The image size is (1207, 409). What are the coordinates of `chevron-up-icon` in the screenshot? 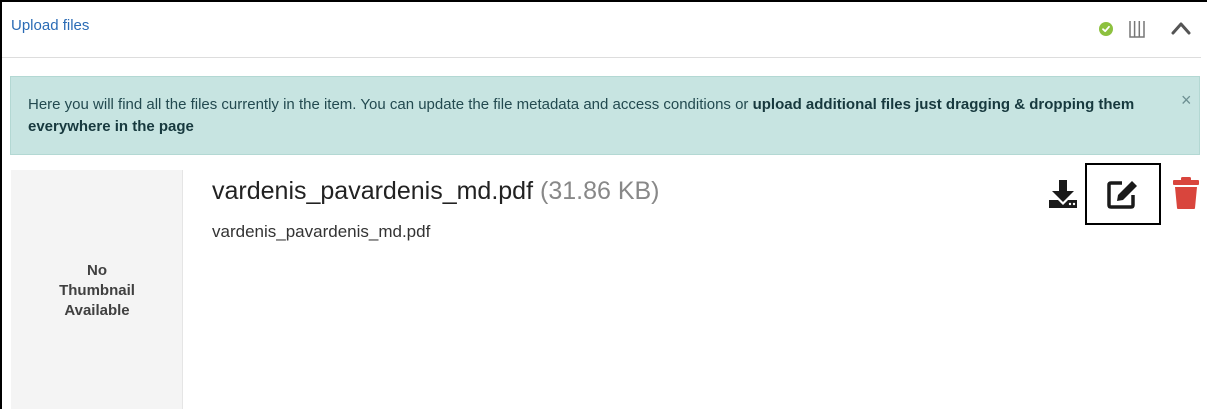 It's located at (1181, 28).